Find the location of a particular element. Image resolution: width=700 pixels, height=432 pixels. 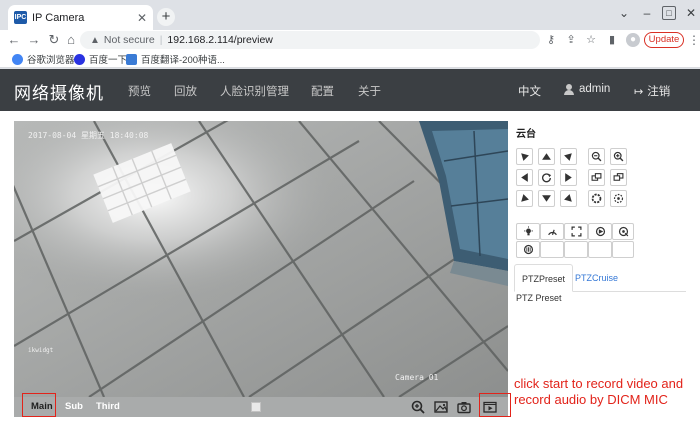

arrow-right-icon is located at coordinates (568, 177).